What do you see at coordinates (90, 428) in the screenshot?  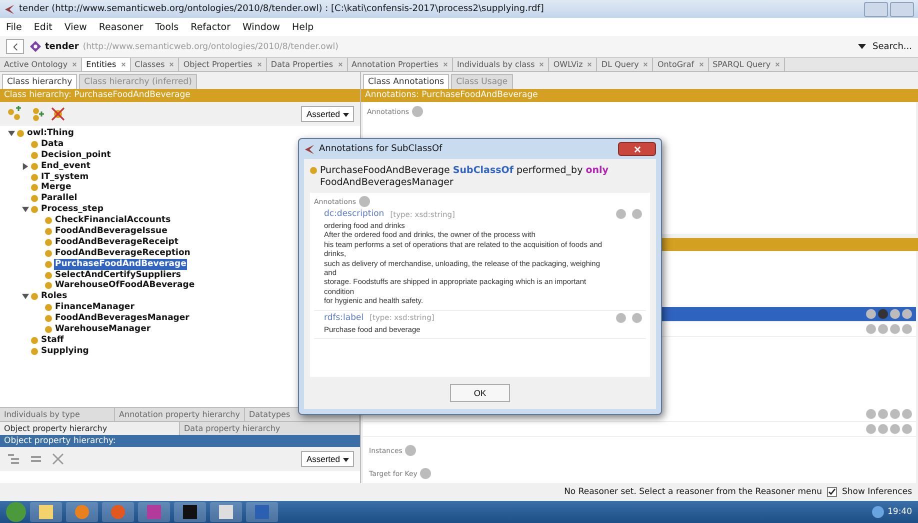 I see `panel-tab: Object property hierarchy` at bounding box center [90, 428].